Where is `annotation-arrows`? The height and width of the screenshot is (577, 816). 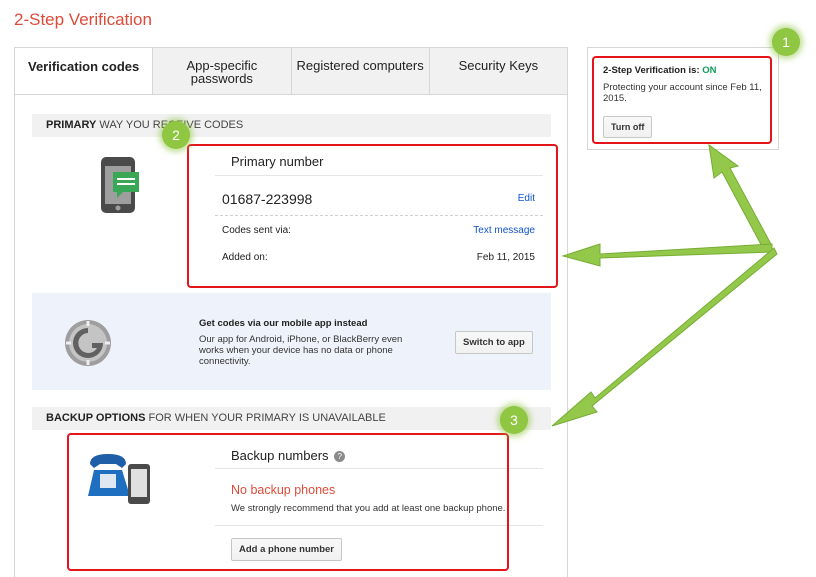 annotation-arrows is located at coordinates (664, 285).